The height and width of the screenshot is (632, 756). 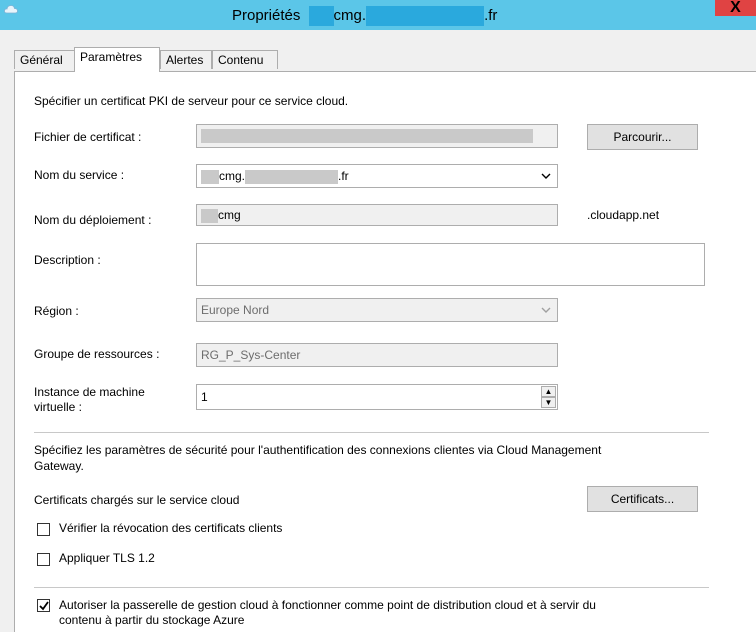 What do you see at coordinates (152, 620) in the screenshot?
I see `distribution-checkbox-label-line2: contenu à partir du stockage Azure` at bounding box center [152, 620].